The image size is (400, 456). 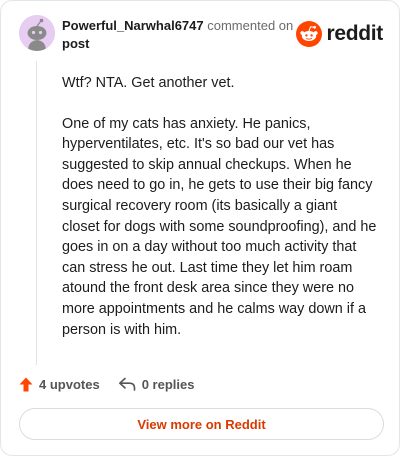 I want to click on reply-count: 0 replies, so click(x=168, y=384).